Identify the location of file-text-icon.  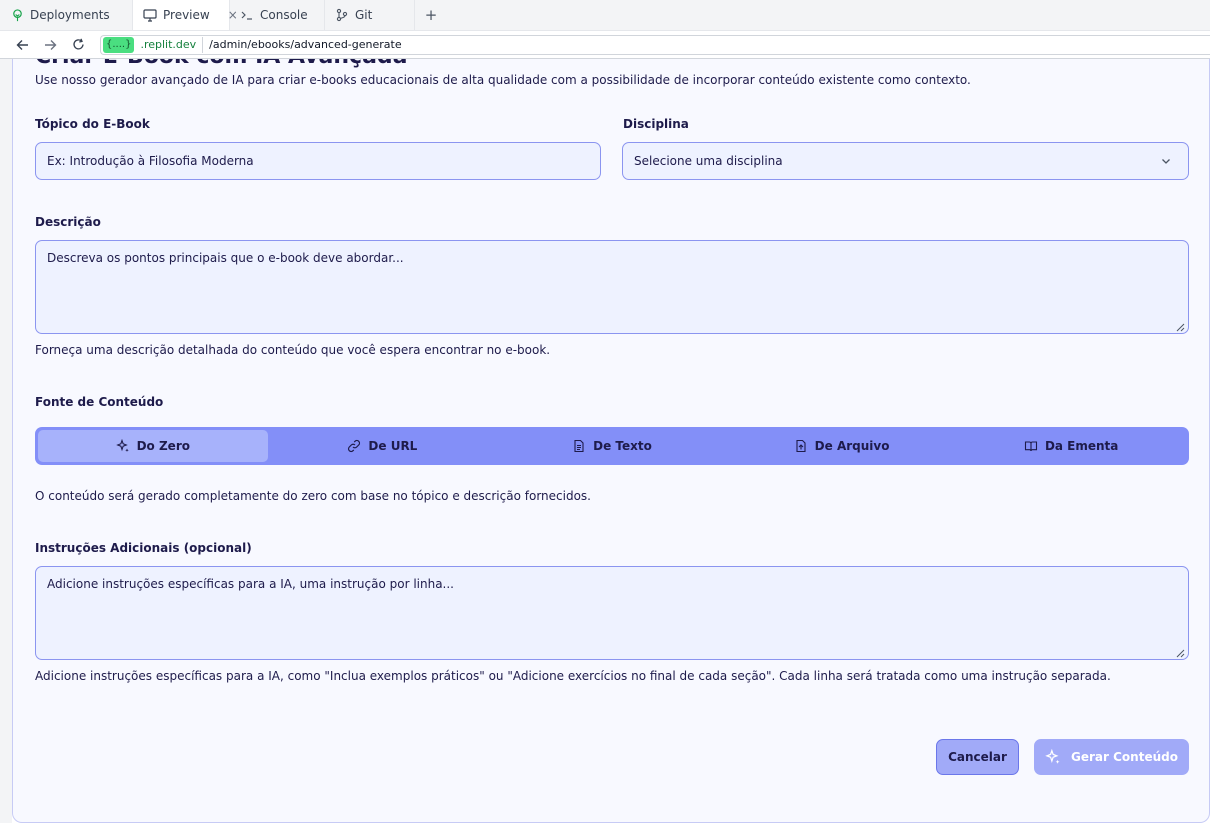
(579, 446).